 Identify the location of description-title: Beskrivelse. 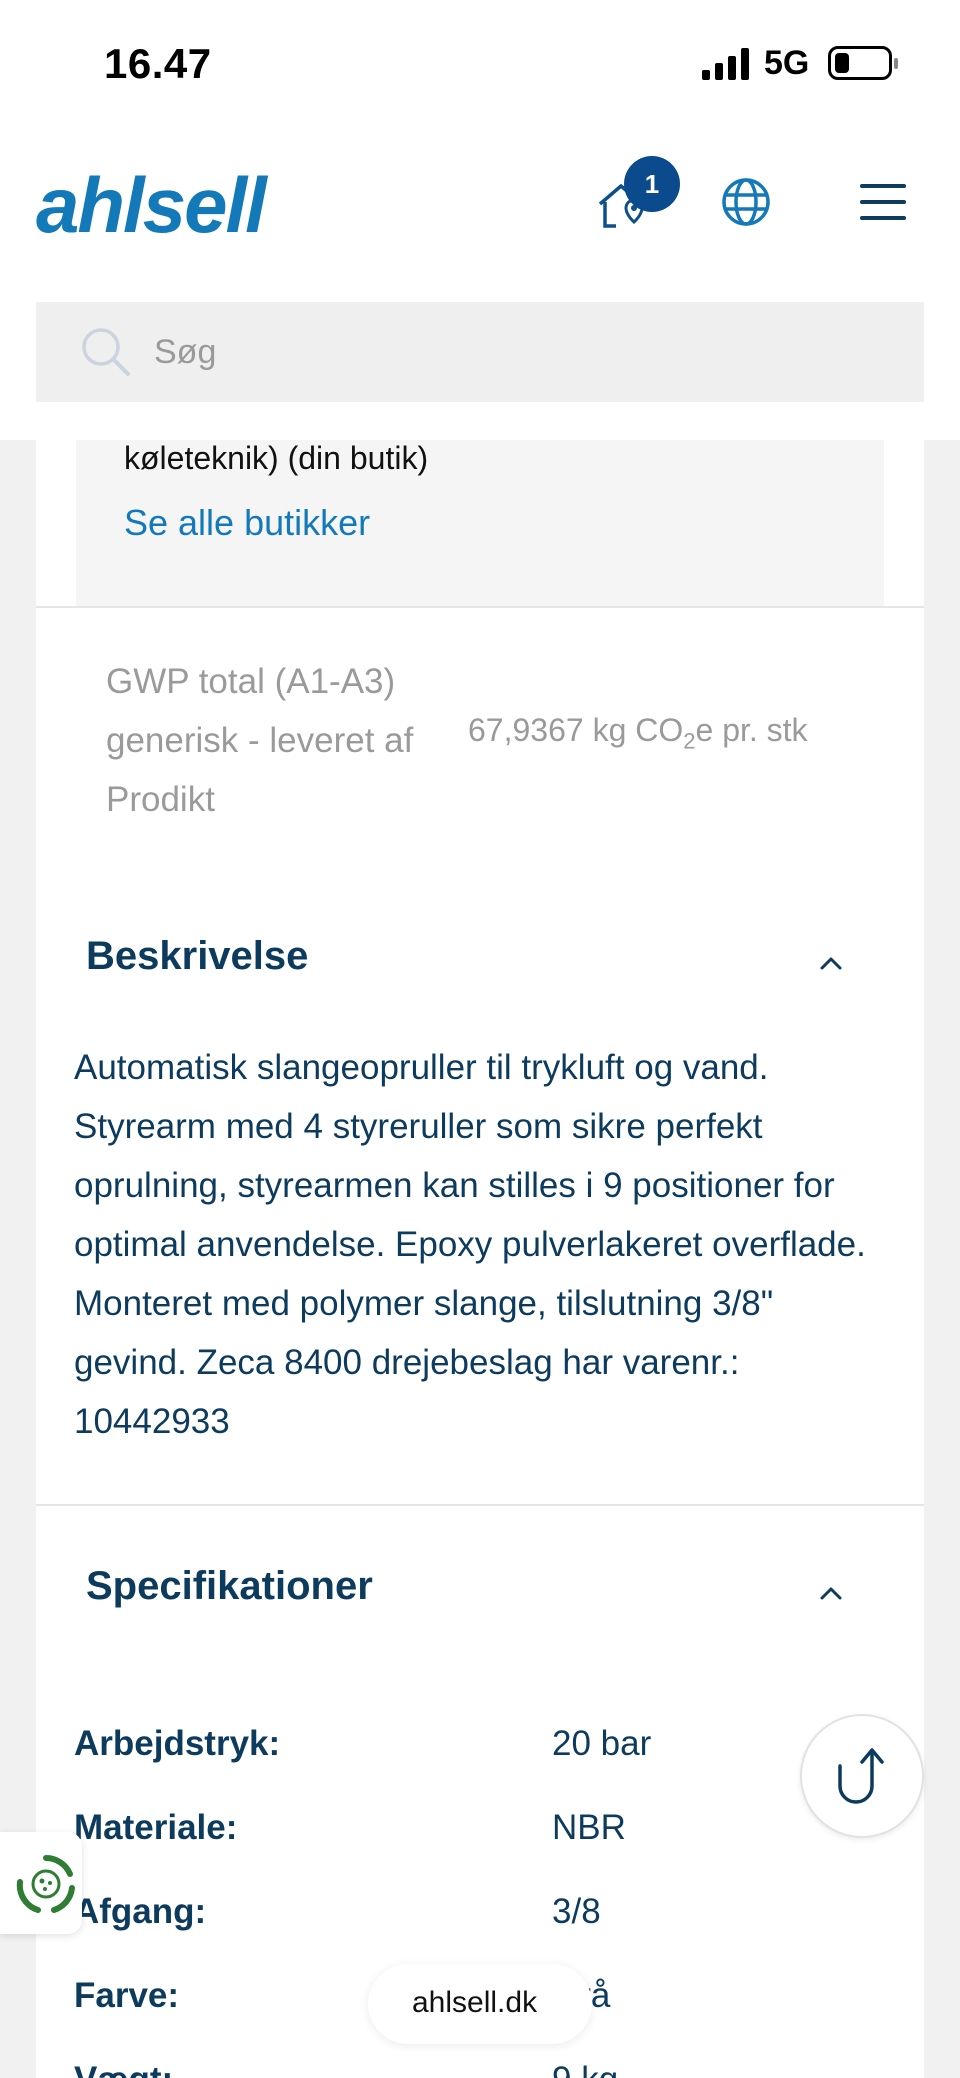
(197, 956).